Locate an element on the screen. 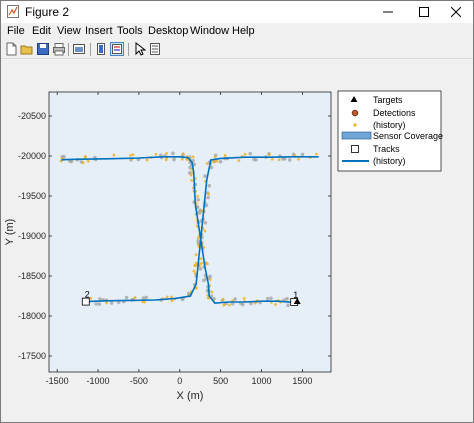  legend-entry-tracks: Tracks is located at coordinates (386, 149).